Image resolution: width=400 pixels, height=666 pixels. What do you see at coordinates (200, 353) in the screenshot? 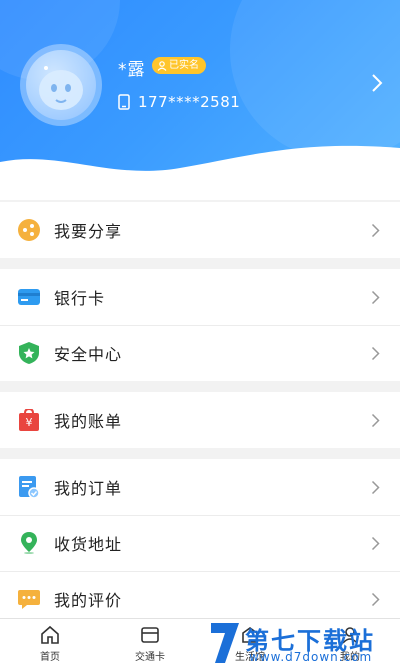
I see `menu-item-security: 安全中心` at bounding box center [200, 353].